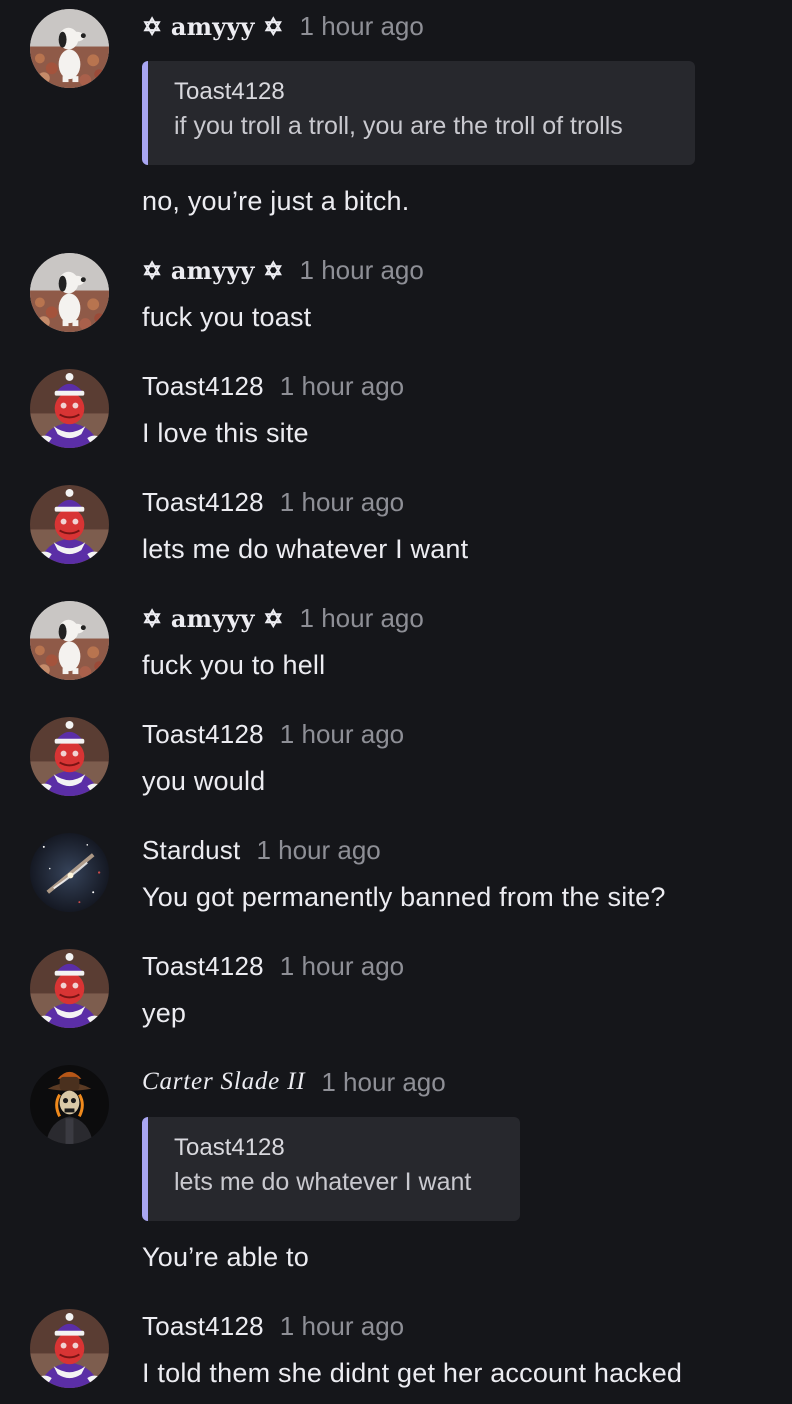 The image size is (792, 1404). Describe the element at coordinates (276, 201) in the screenshot. I see `comment-text: no, you’re just a bitch.` at that location.